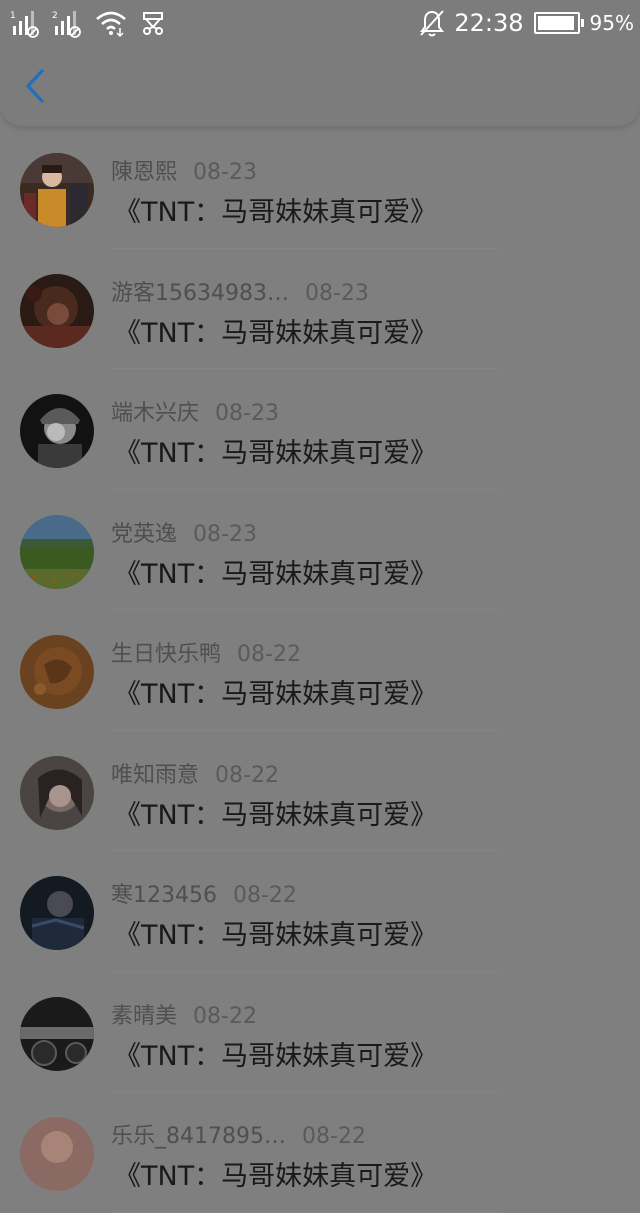 The height and width of the screenshot is (1213, 640). What do you see at coordinates (320, 429) in the screenshot?
I see `comment-row: 端木兴庆 08-23 《TNT：马哥妹妹真可爱》` at bounding box center [320, 429].